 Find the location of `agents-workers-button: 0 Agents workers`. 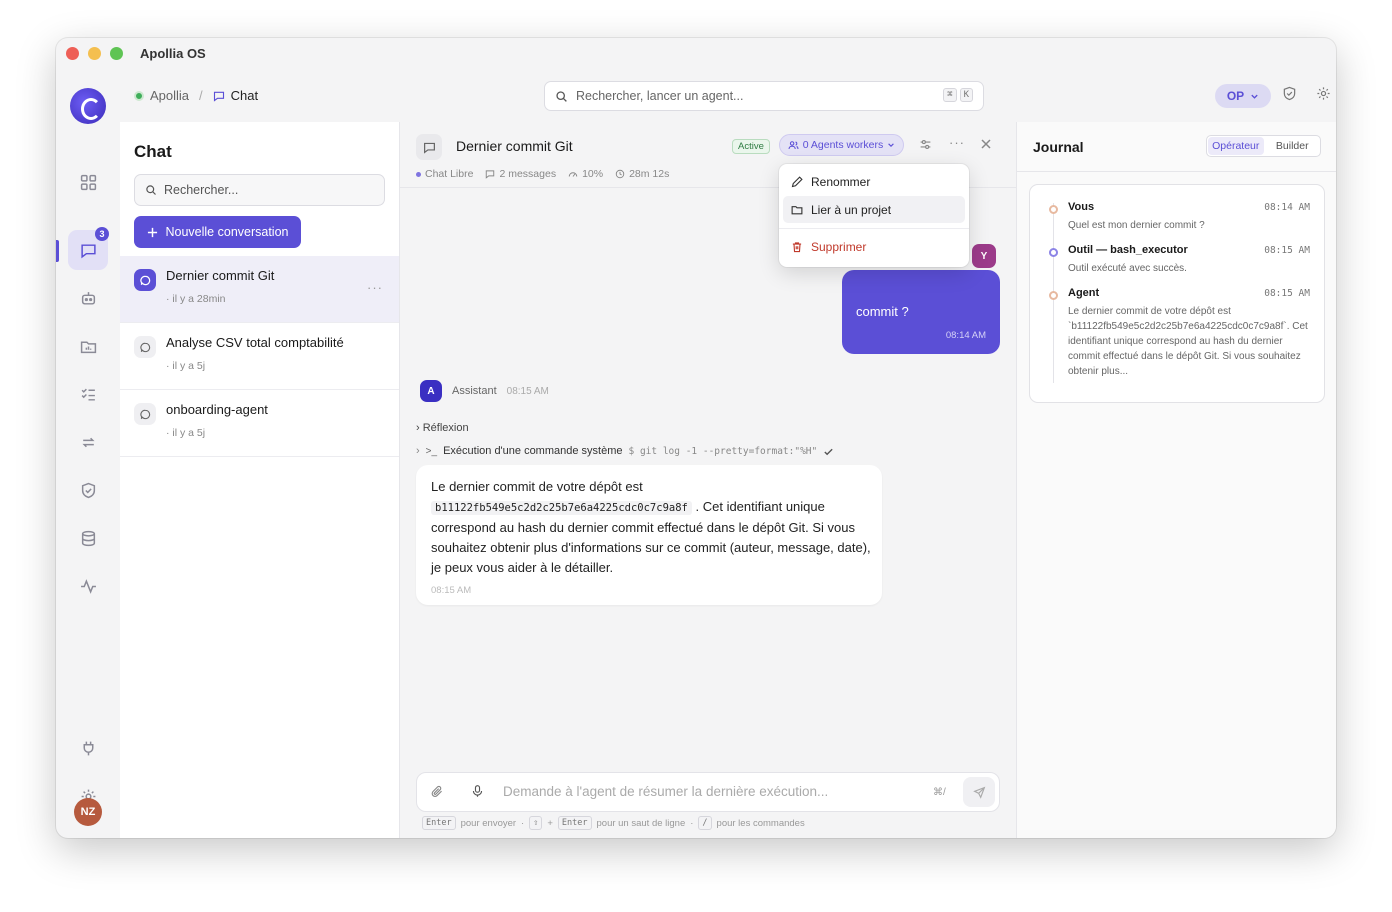

agents-workers-button: 0 Agents workers is located at coordinates (841, 145).